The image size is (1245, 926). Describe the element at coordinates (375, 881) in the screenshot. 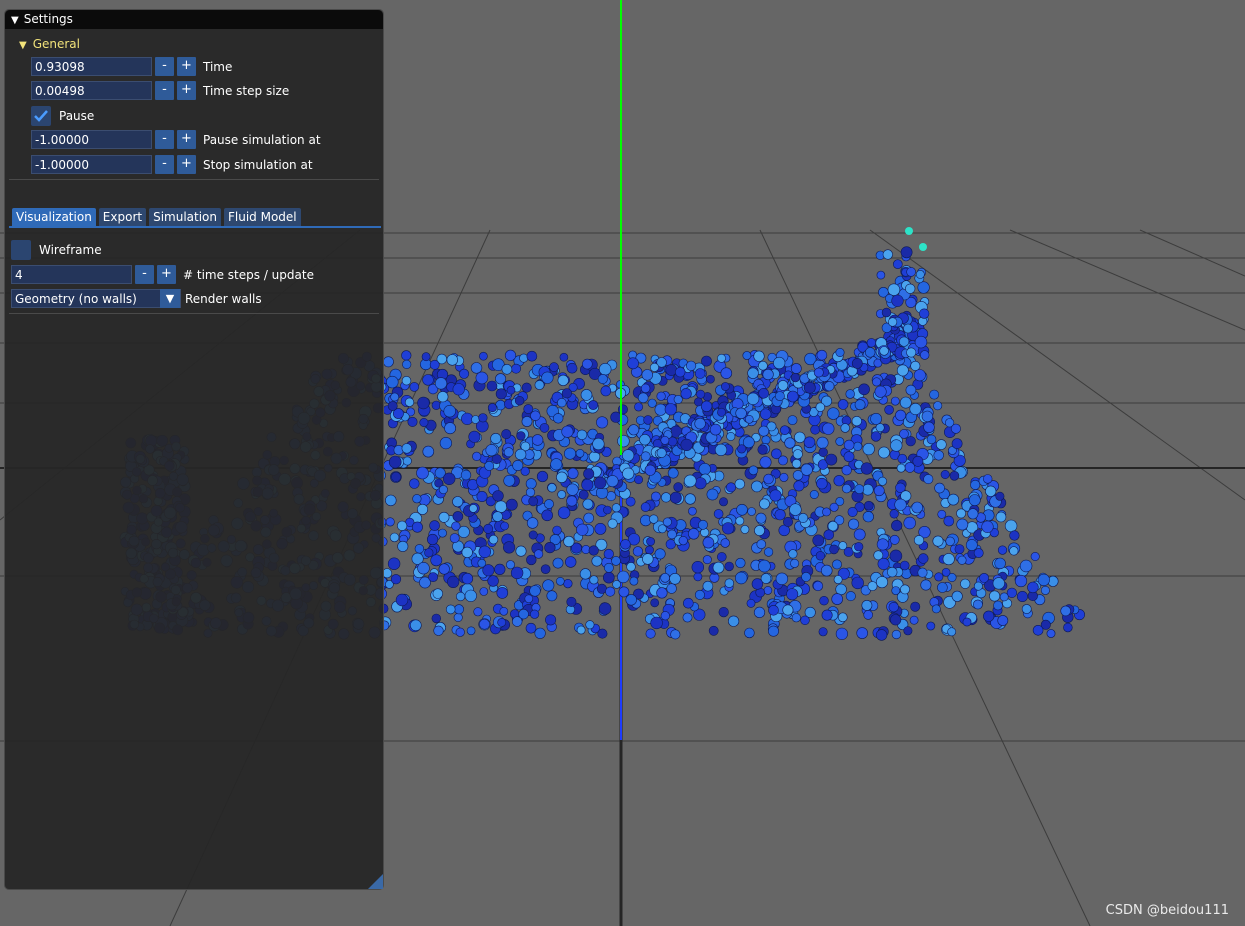

I see `resize-grip-icon` at that location.